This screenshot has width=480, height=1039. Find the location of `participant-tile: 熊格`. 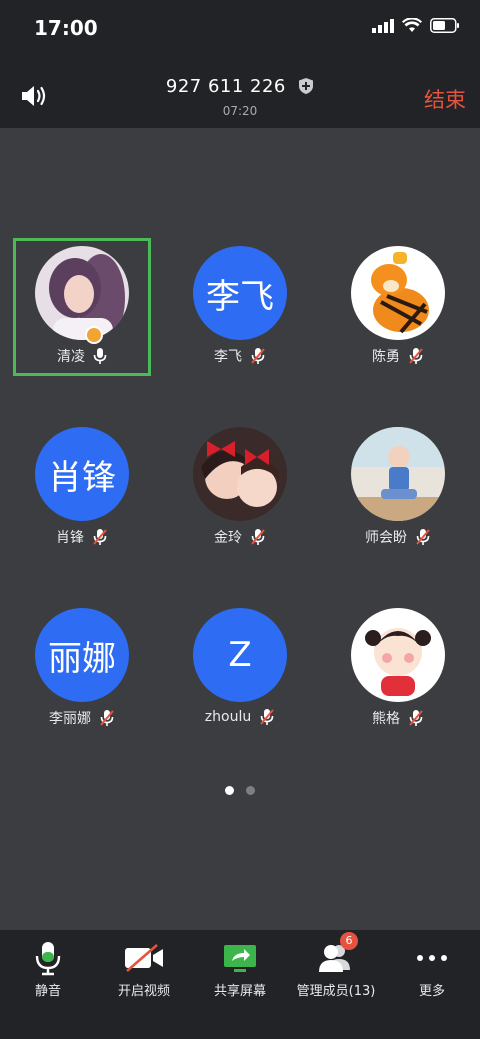

participant-tile: 熊格 is located at coordinates (398, 669).